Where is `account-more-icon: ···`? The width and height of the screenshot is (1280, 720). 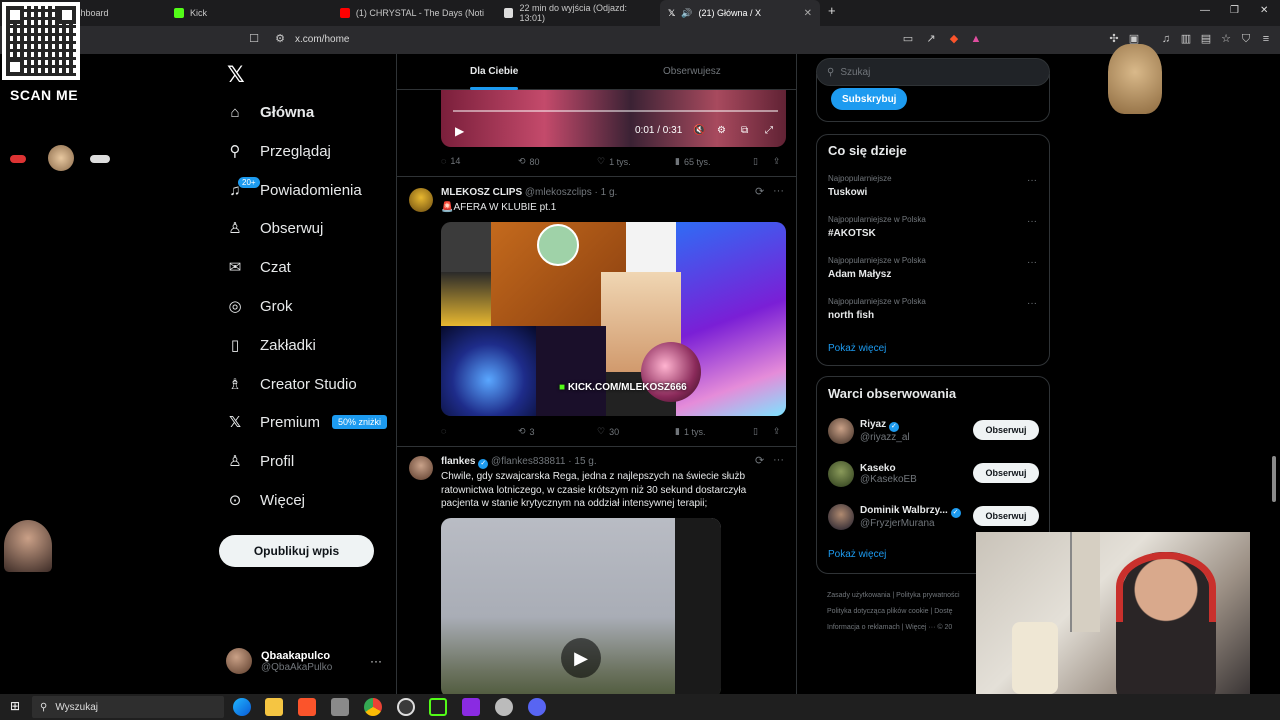 account-more-icon: ··· is located at coordinates (376, 661).